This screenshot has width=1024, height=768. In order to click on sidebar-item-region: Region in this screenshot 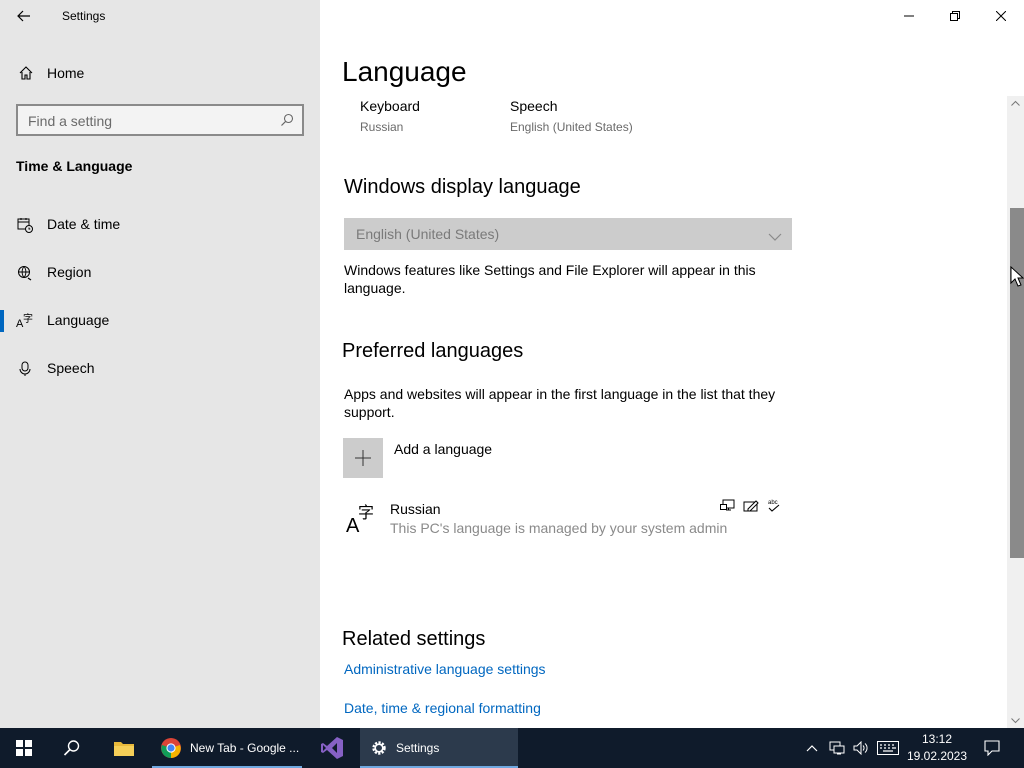, I will do `click(160, 272)`.